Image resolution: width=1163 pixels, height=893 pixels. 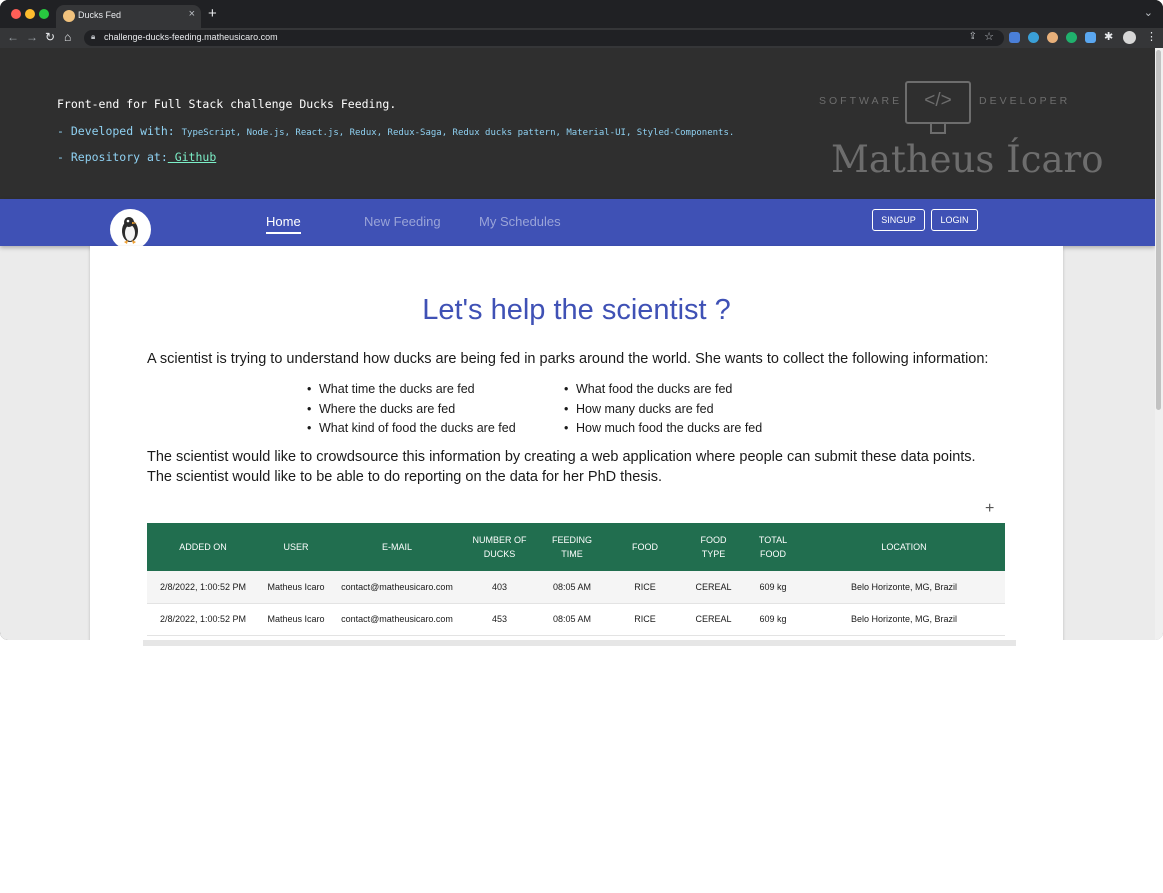 What do you see at coordinates (572, 547) in the screenshot?
I see `column-header-feeding-time: FEEDING TIME` at bounding box center [572, 547].